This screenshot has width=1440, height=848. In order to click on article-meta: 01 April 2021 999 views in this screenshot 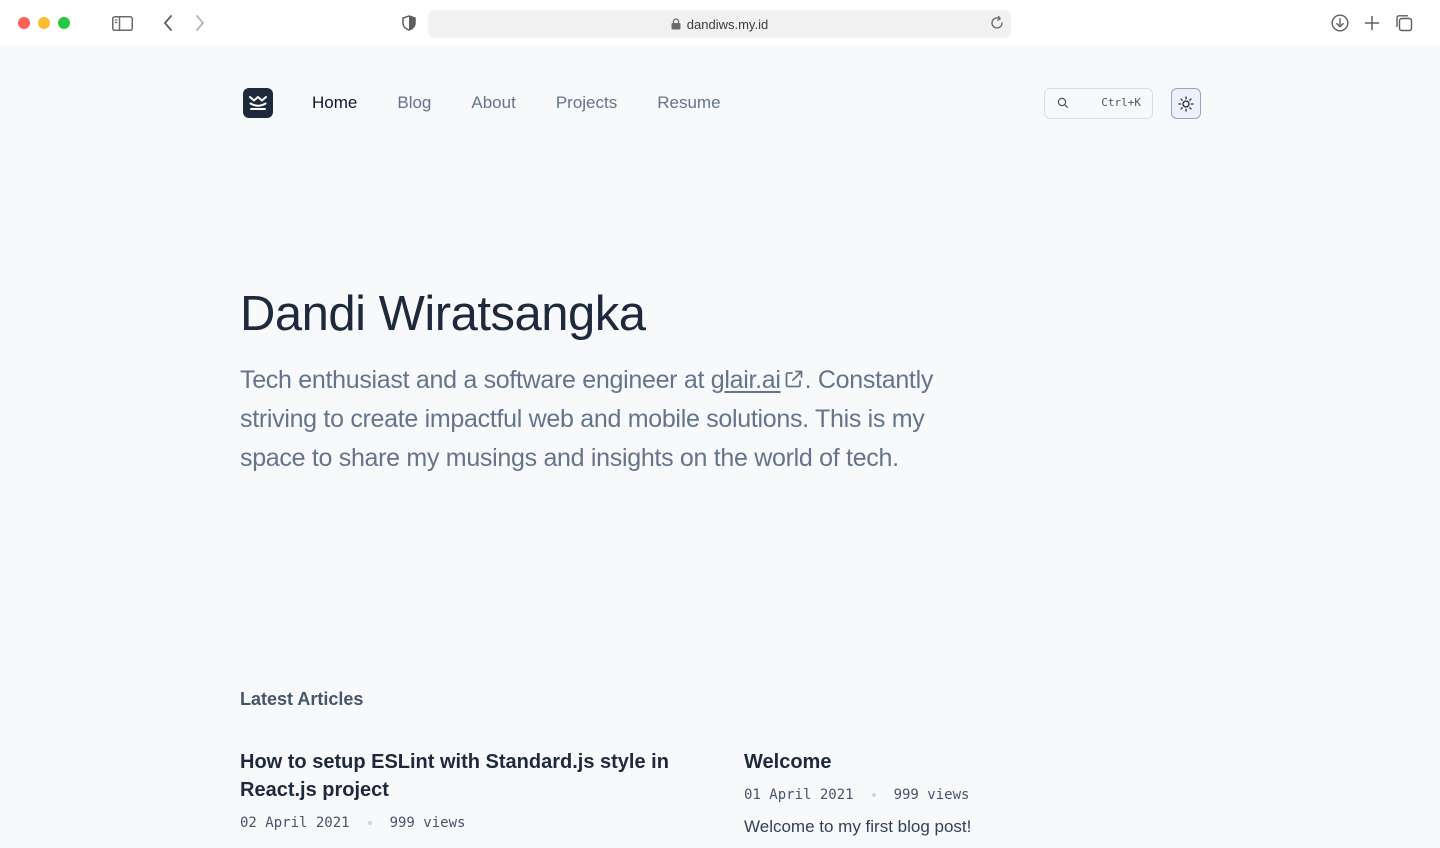, I will do `click(964, 795)`.